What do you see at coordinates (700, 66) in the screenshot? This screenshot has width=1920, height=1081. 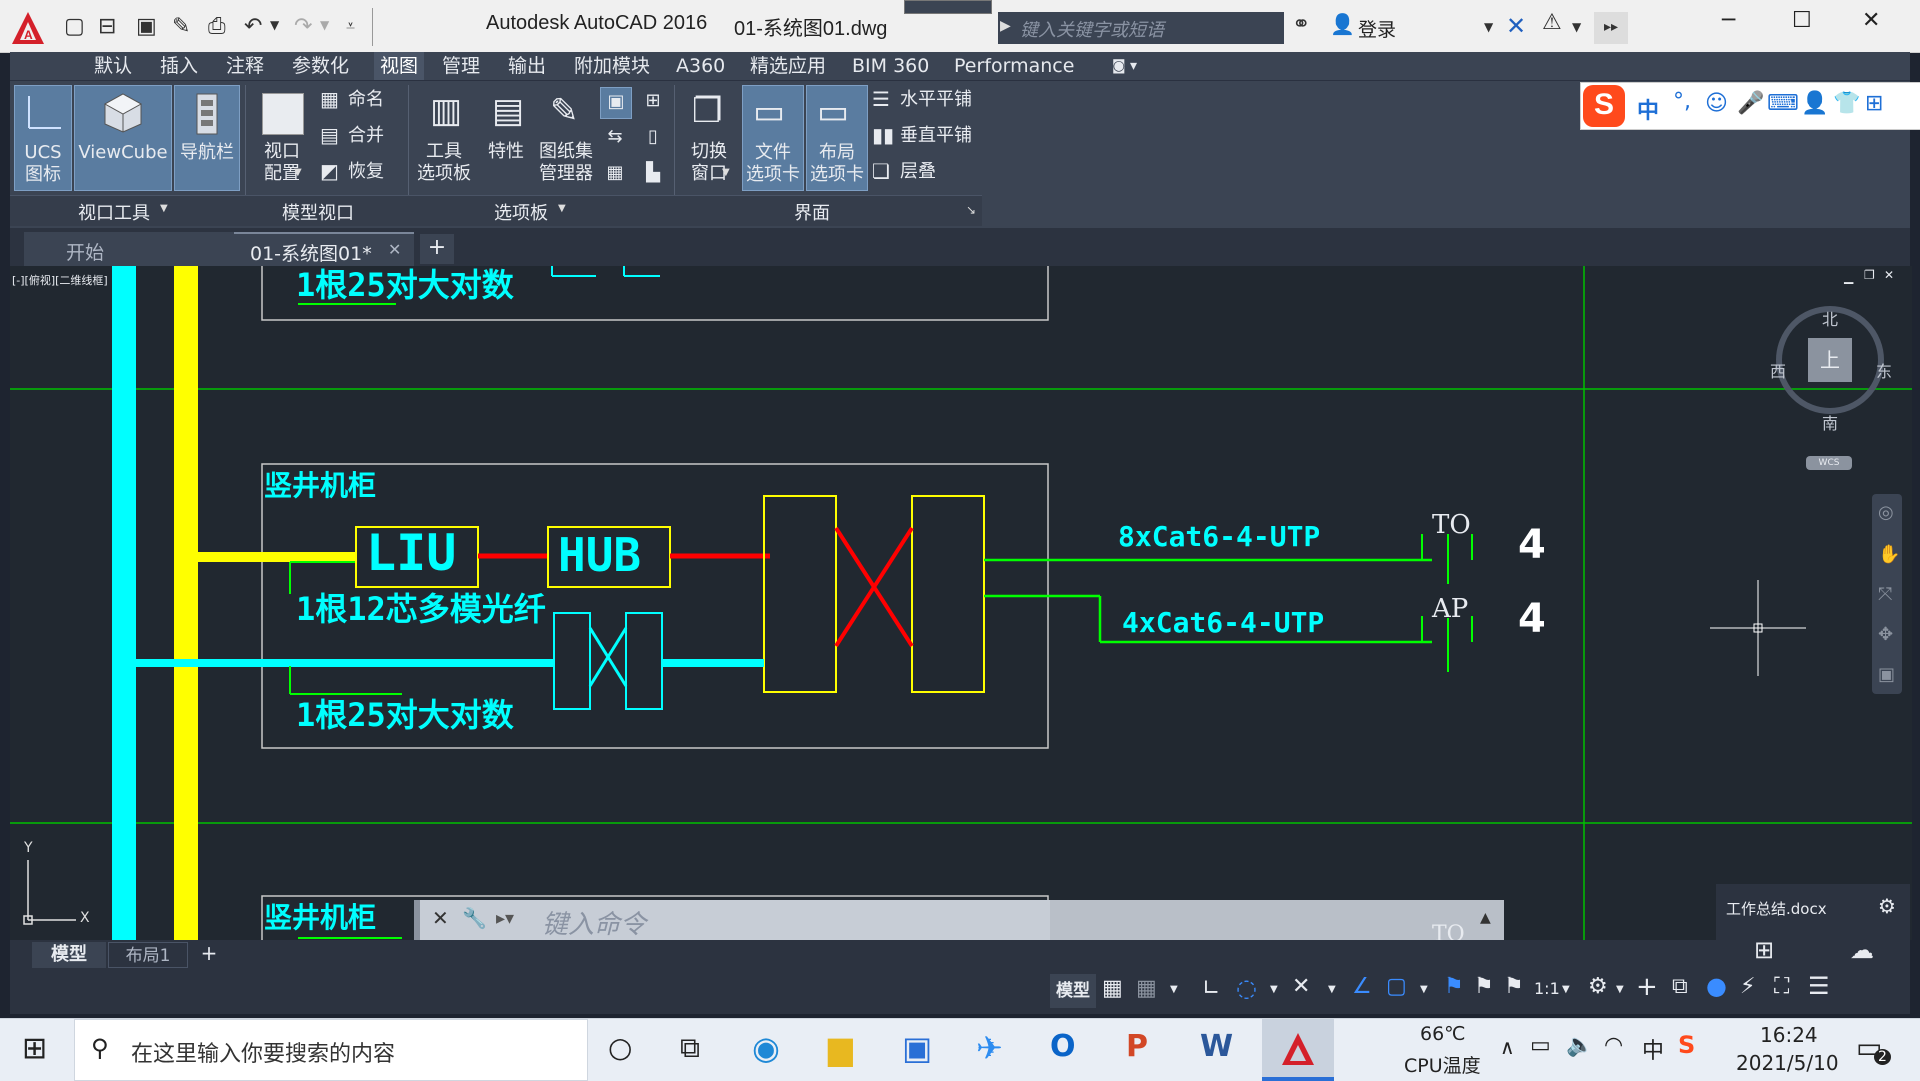 I see `tab-a360: A360` at bounding box center [700, 66].